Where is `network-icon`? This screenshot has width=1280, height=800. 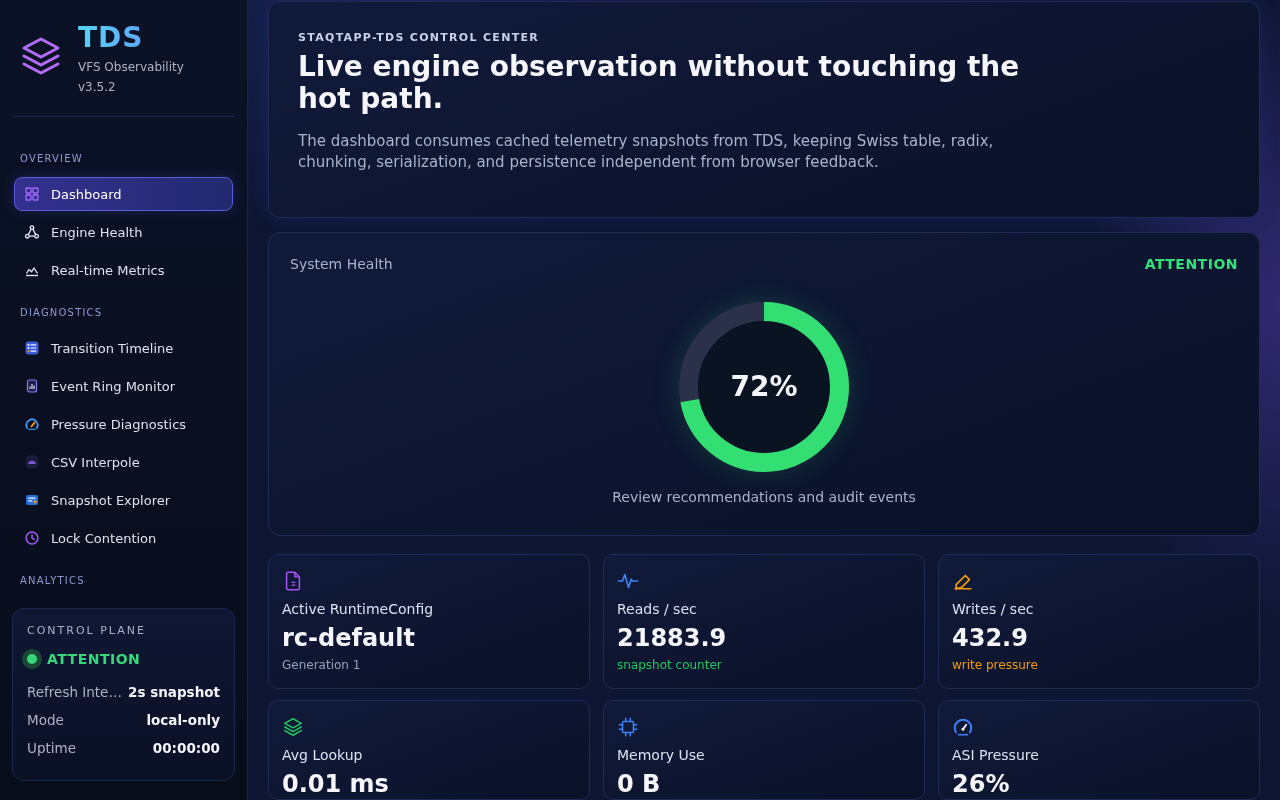 network-icon is located at coordinates (32, 232).